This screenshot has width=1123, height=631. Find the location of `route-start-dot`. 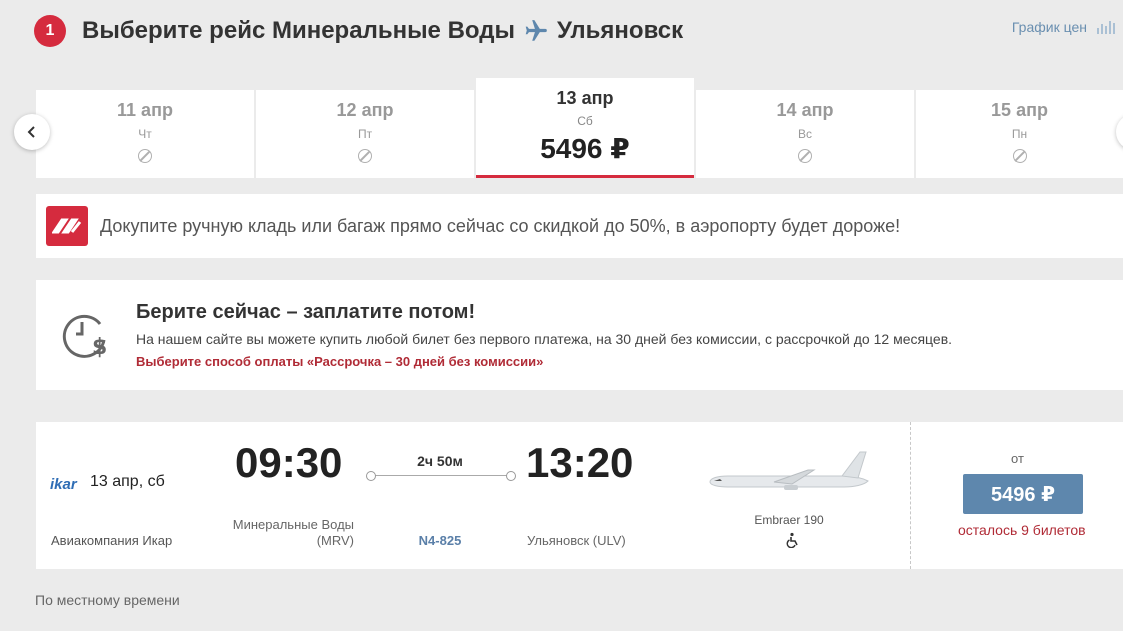

route-start-dot is located at coordinates (371, 476).